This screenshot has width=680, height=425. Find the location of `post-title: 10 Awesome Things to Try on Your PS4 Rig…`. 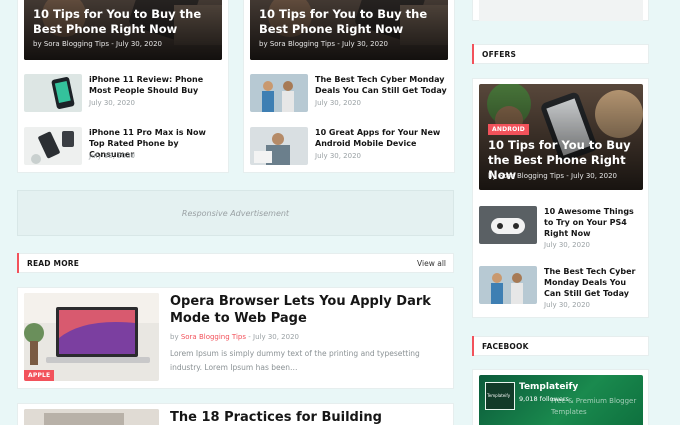

post-title: 10 Awesome Things to Try on Your PS4 Rig… is located at coordinates (594, 222).